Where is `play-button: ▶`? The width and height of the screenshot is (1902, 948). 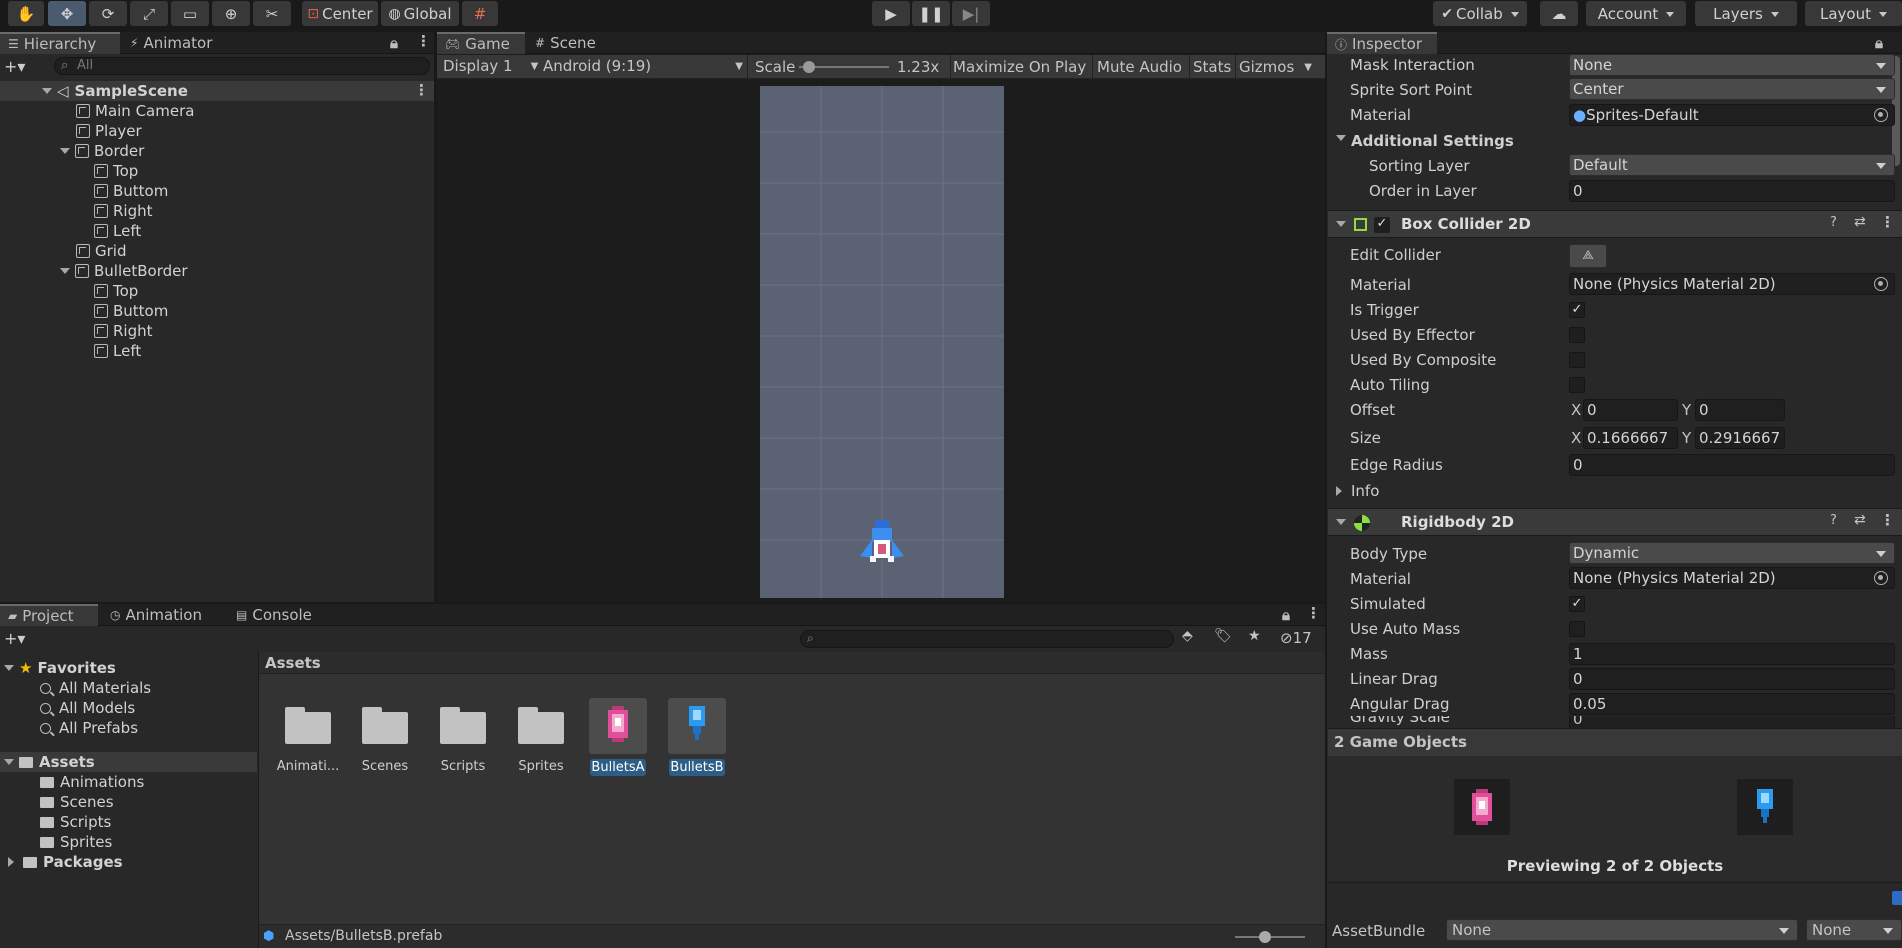 play-button: ▶ is located at coordinates (891, 13).